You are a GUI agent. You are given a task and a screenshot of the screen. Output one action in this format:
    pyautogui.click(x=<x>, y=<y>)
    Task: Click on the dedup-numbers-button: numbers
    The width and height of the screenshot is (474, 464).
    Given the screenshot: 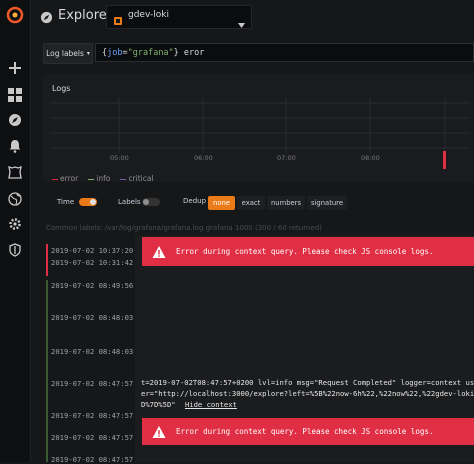 What is the action you would take?
    pyautogui.click(x=286, y=203)
    